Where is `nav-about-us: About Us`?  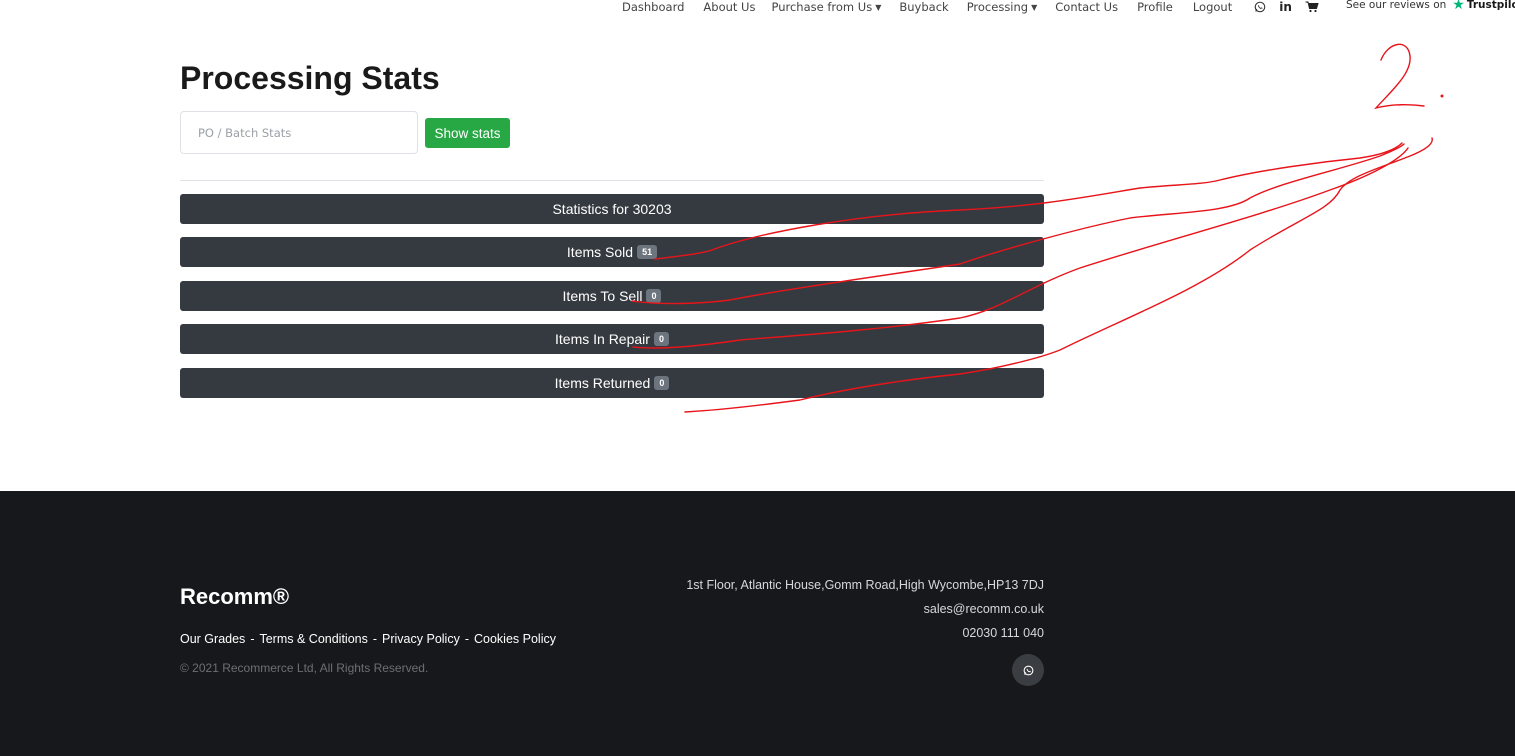
nav-about-us: About Us is located at coordinates (729, 7).